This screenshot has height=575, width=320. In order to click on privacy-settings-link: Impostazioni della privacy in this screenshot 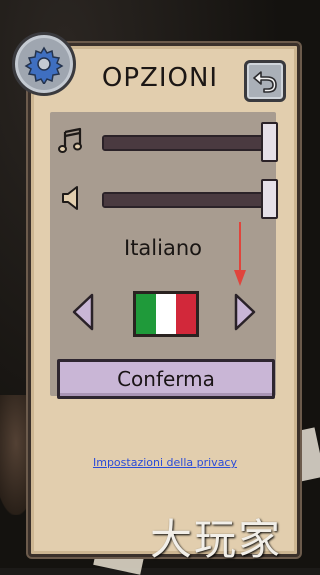, I will do `click(165, 462)`.